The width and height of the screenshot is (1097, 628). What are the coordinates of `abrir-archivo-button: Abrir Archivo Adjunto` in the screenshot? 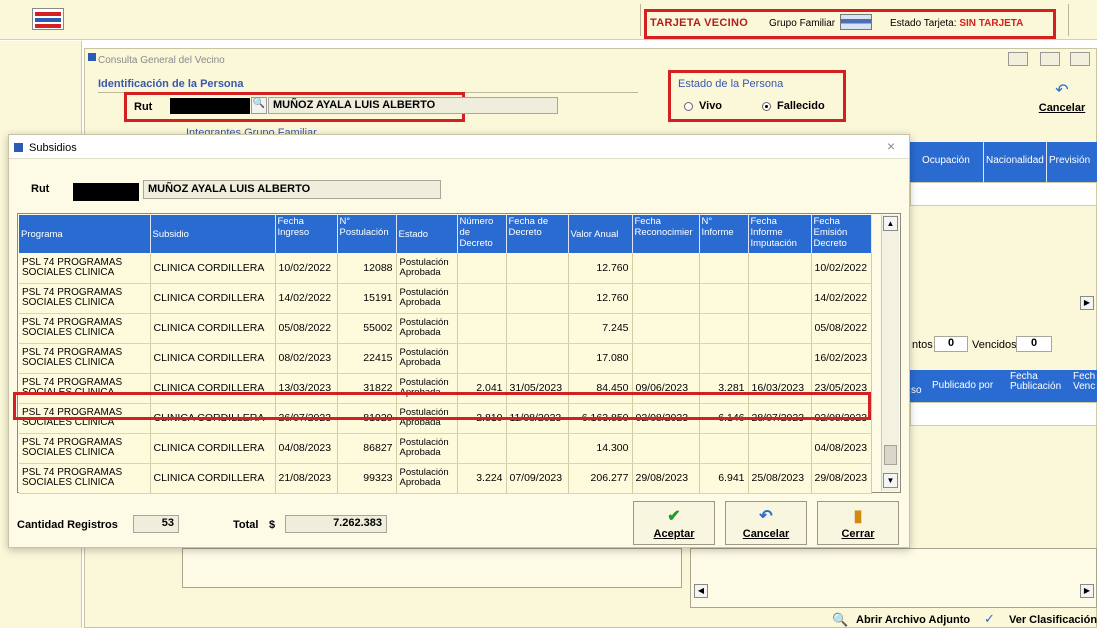 It's located at (913, 620).